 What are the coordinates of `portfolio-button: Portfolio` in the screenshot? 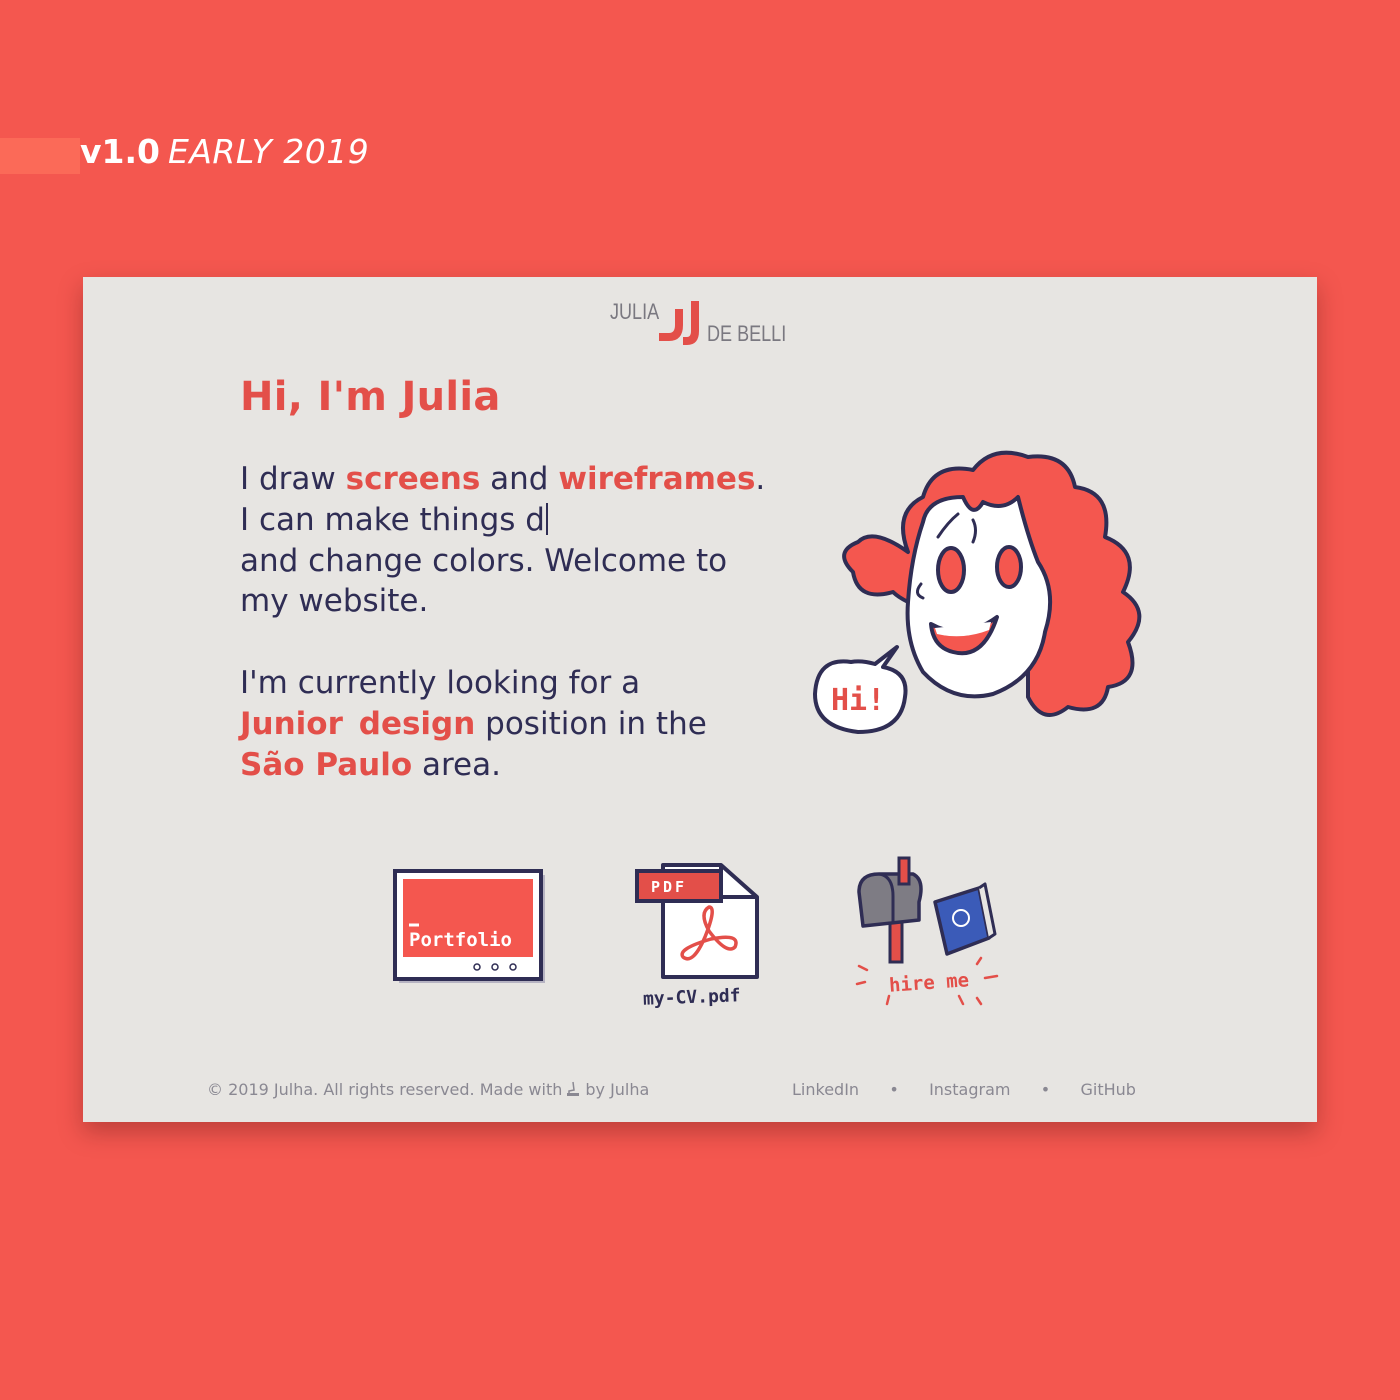 It's located at (470, 930).